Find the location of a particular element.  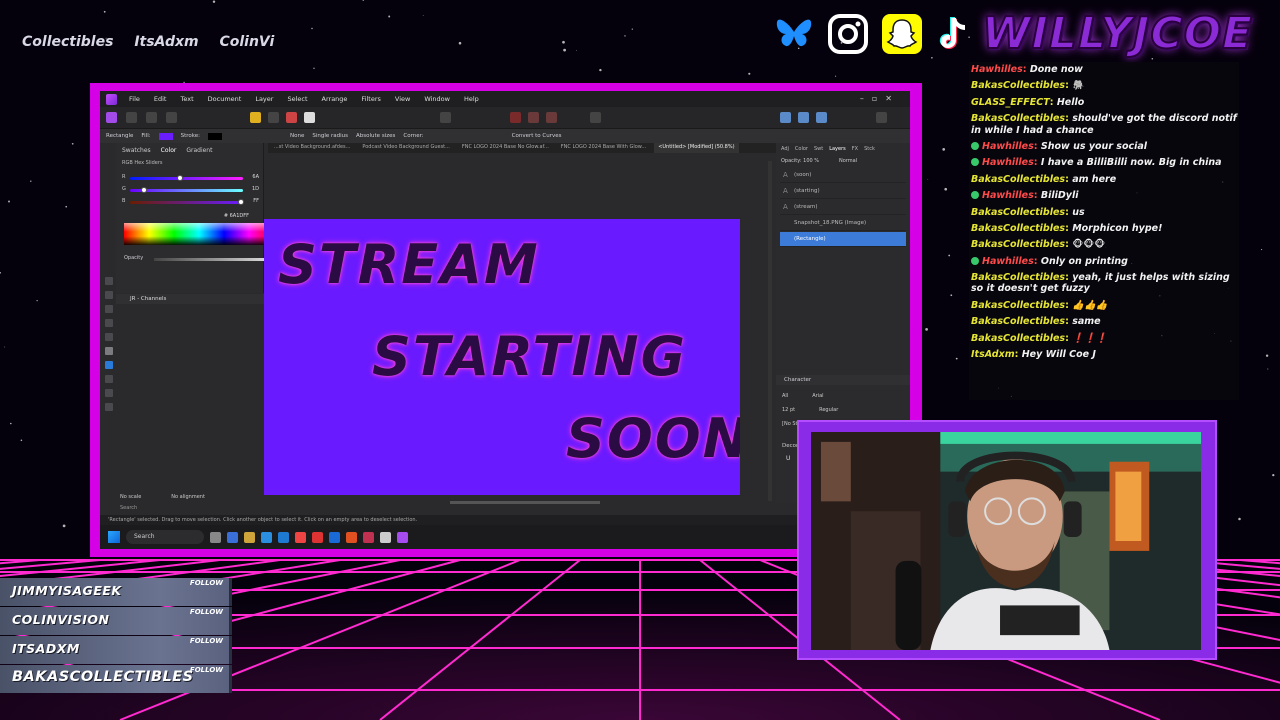

menu-select: Select is located at coordinates (297, 99).